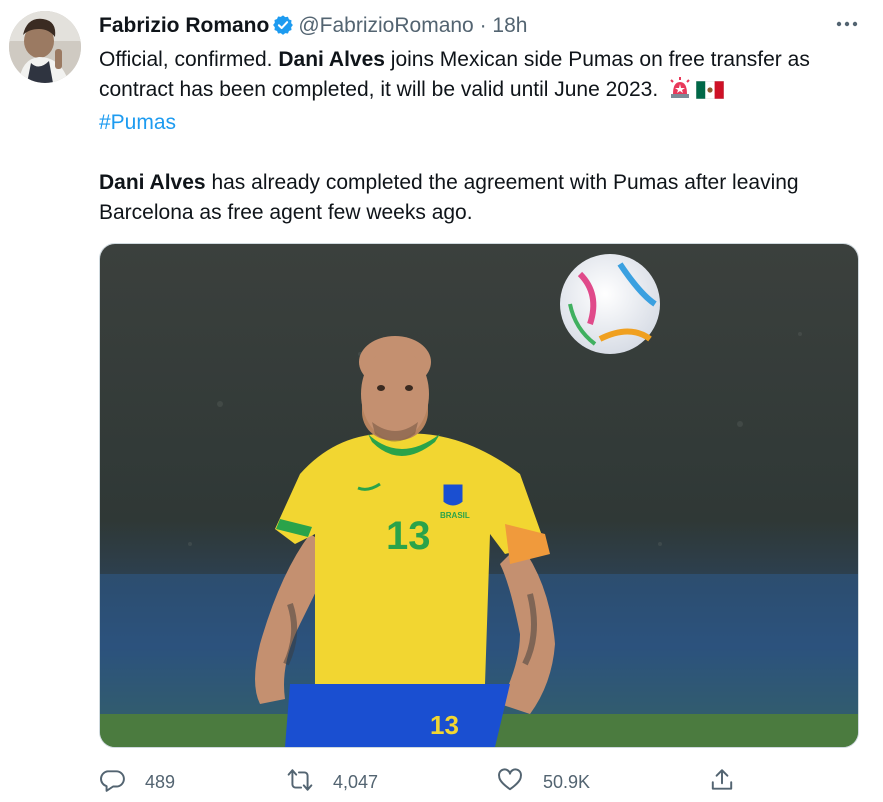 Image resolution: width=883 pixels, height=802 pixels. I want to click on like-count: 50.9K, so click(567, 781).